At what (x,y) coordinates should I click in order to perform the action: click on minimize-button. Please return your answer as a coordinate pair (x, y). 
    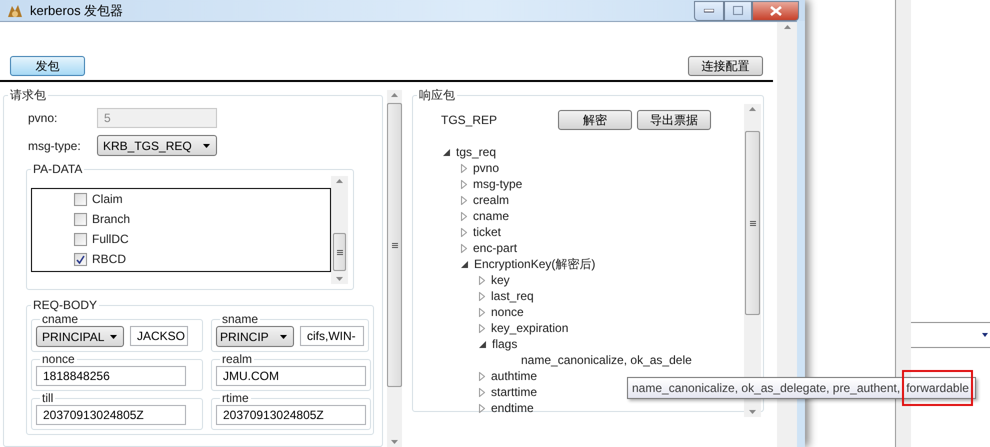
    Looking at the image, I should click on (709, 10).